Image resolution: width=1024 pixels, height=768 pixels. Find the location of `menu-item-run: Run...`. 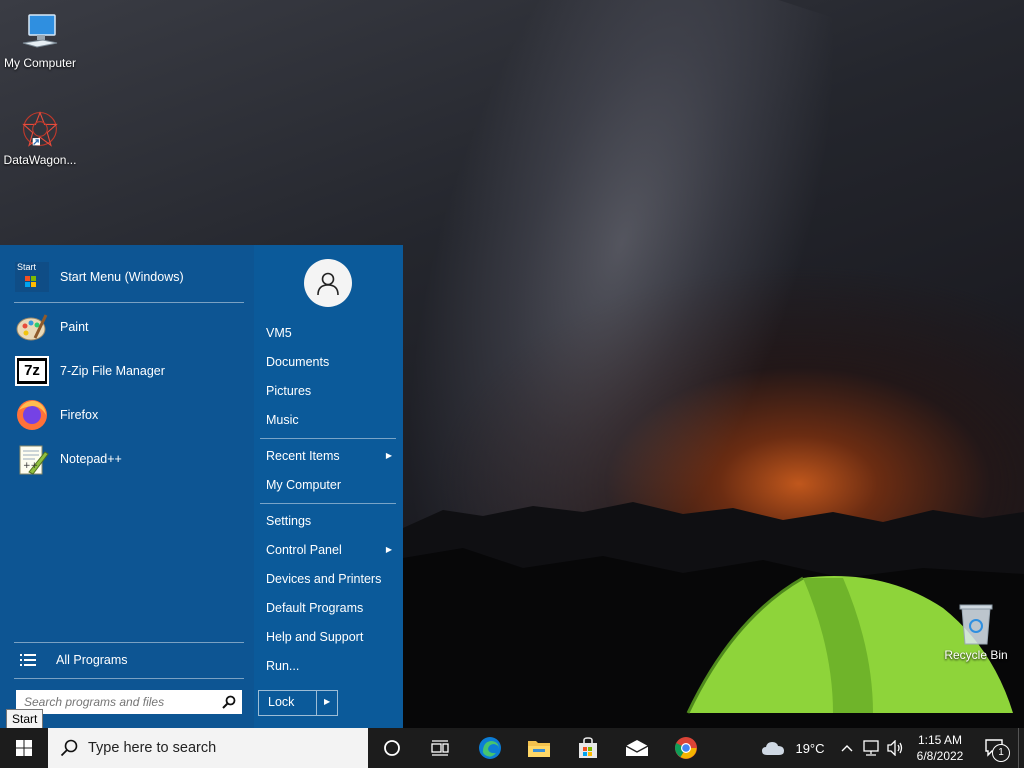

menu-item-run: Run... is located at coordinates (331, 666).